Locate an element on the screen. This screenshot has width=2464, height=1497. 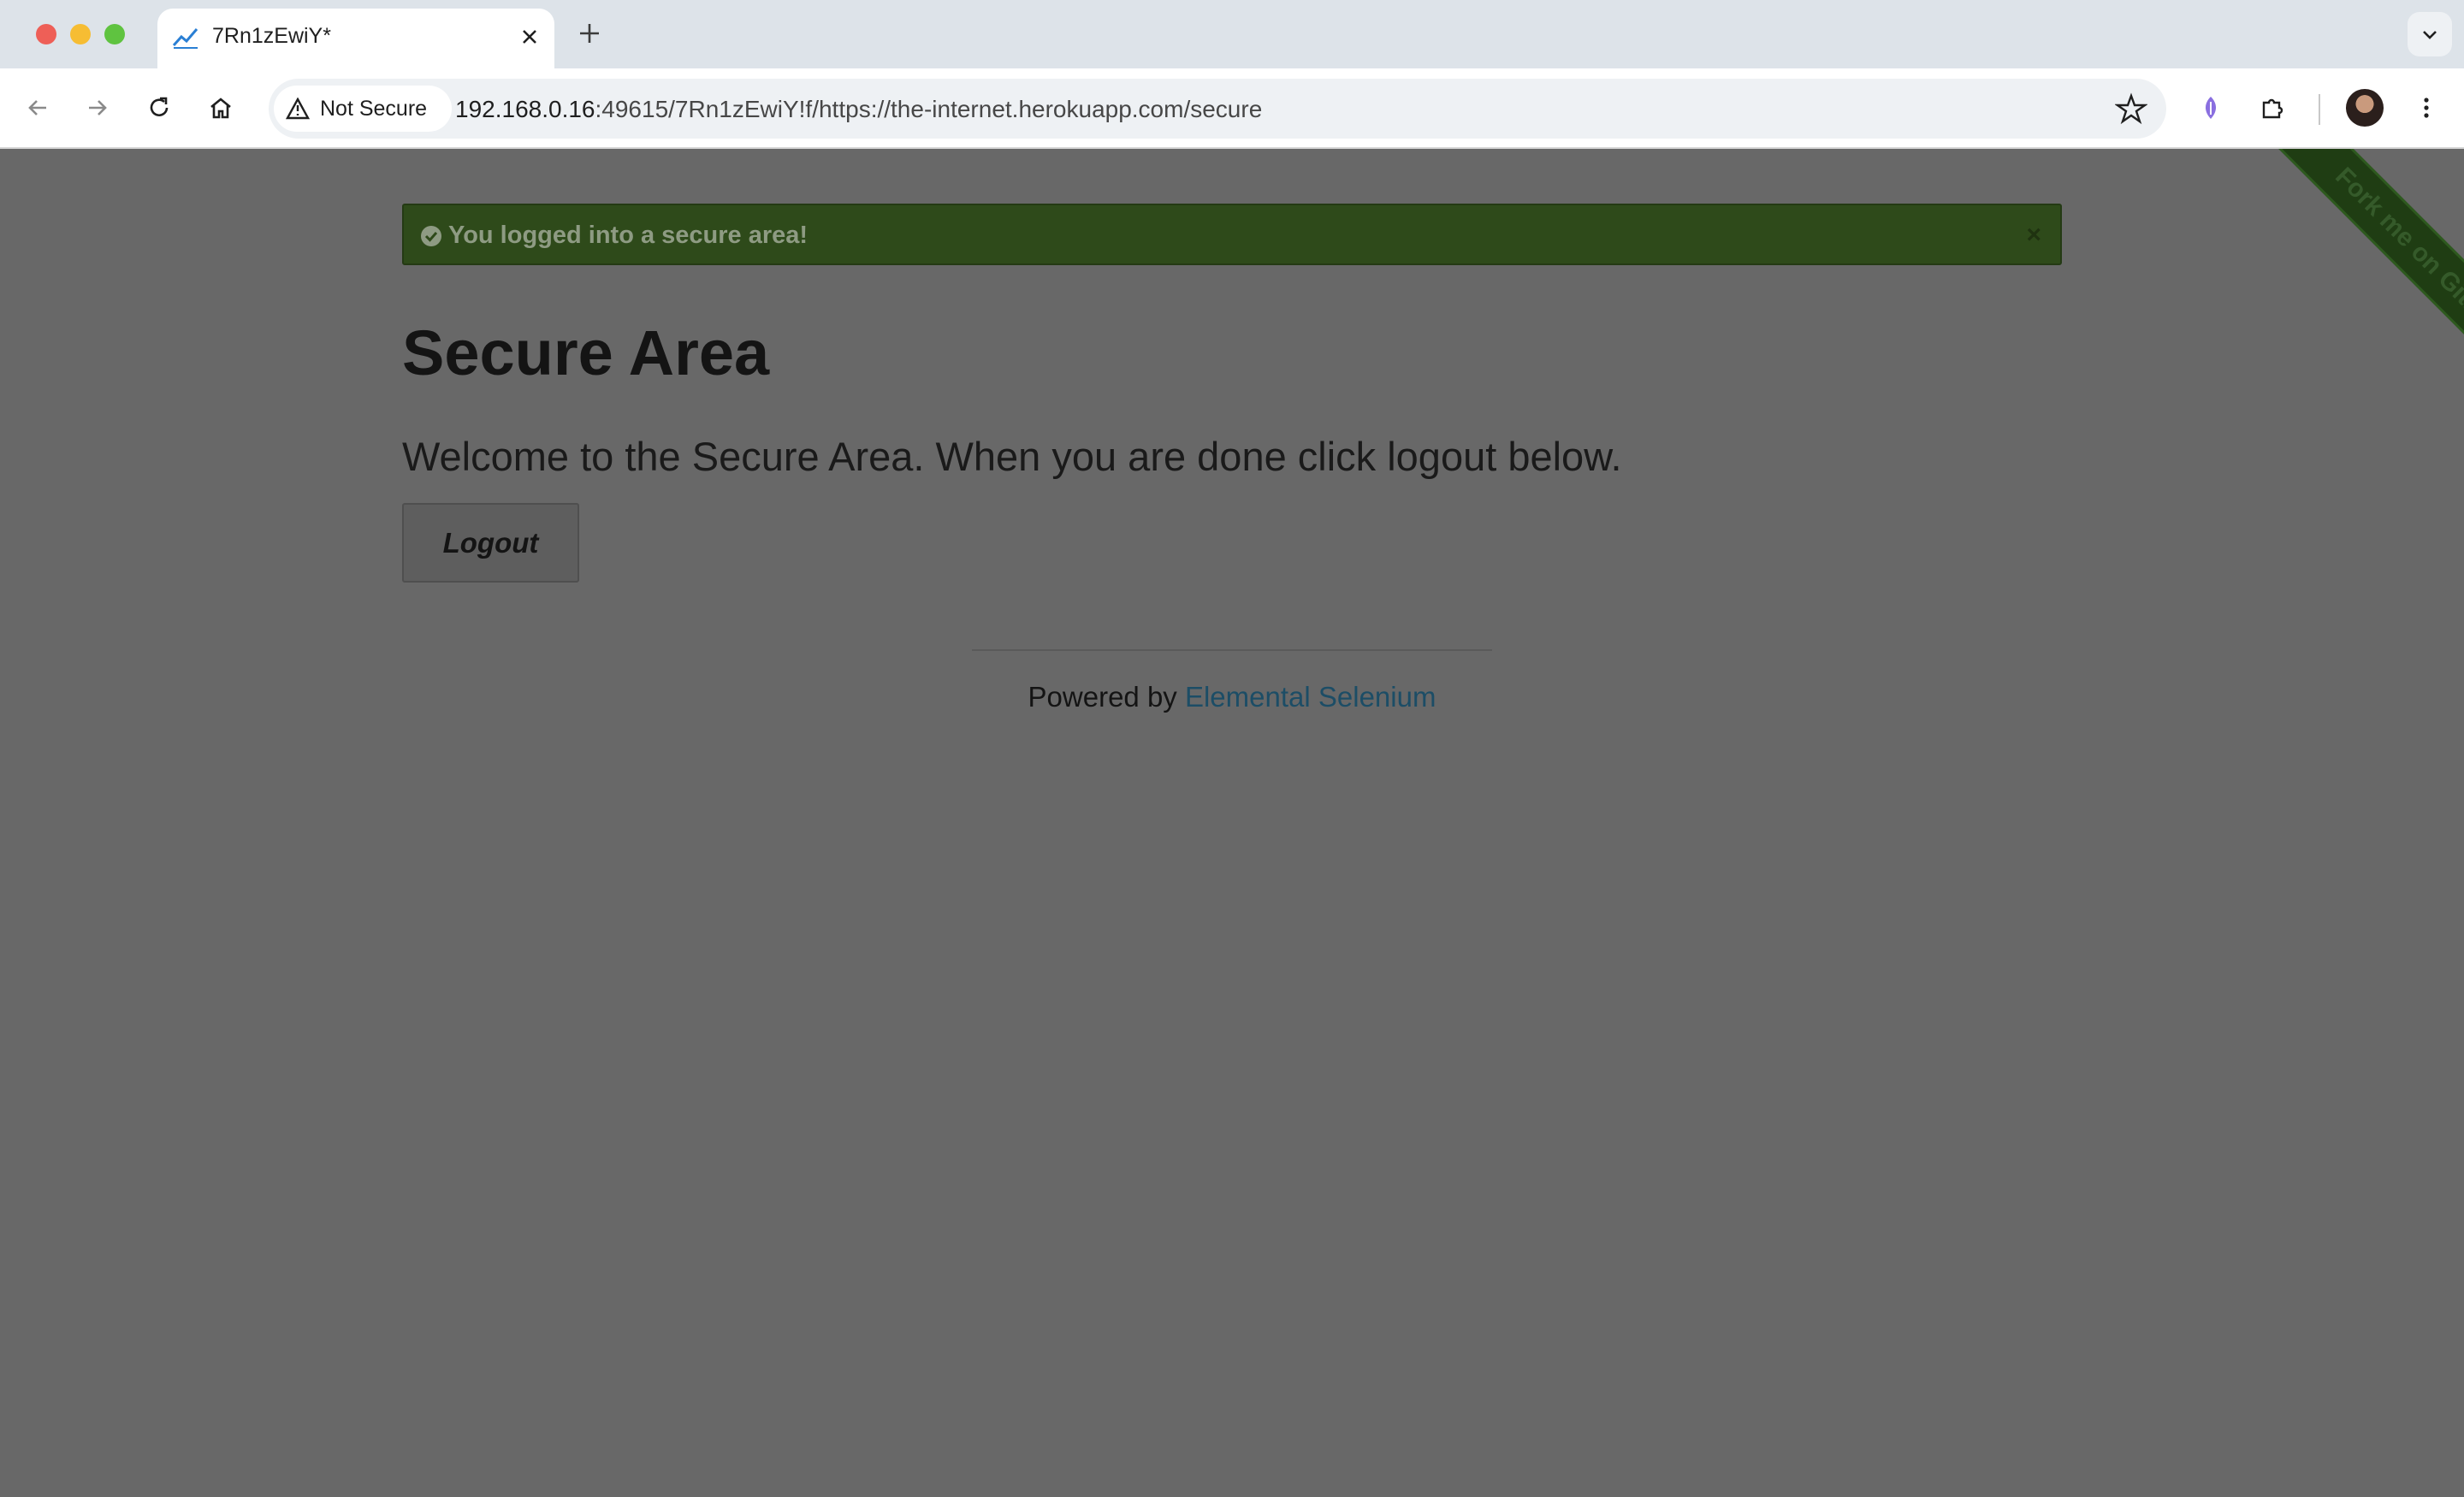
flash-text: You logged into a secure area! is located at coordinates (628, 235).